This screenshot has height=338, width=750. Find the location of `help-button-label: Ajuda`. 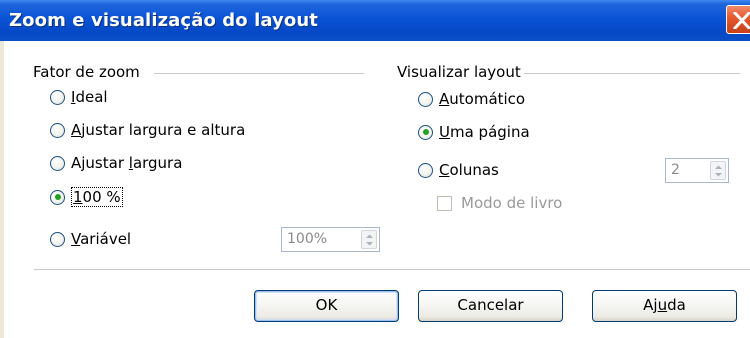

help-button-label: Ajuda is located at coordinates (664, 305).